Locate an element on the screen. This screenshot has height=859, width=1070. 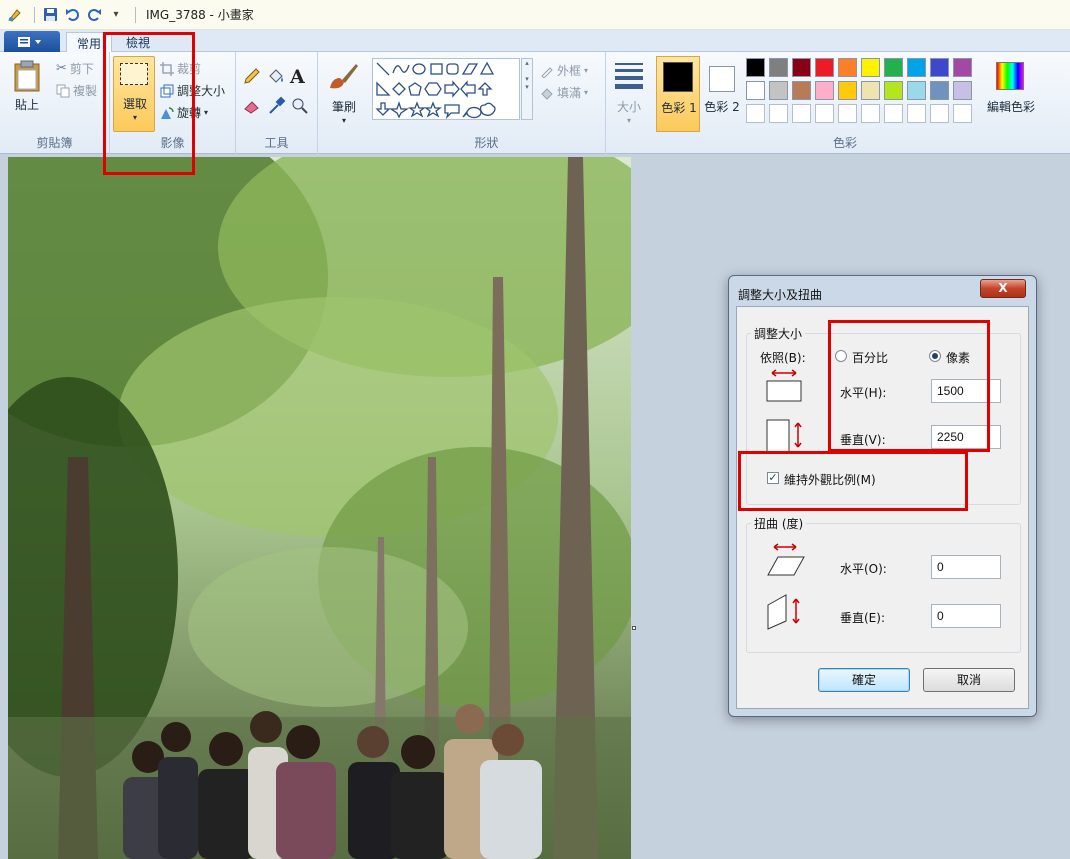
brush-button: 筆刷 ▾ is located at coordinates (344, 94).